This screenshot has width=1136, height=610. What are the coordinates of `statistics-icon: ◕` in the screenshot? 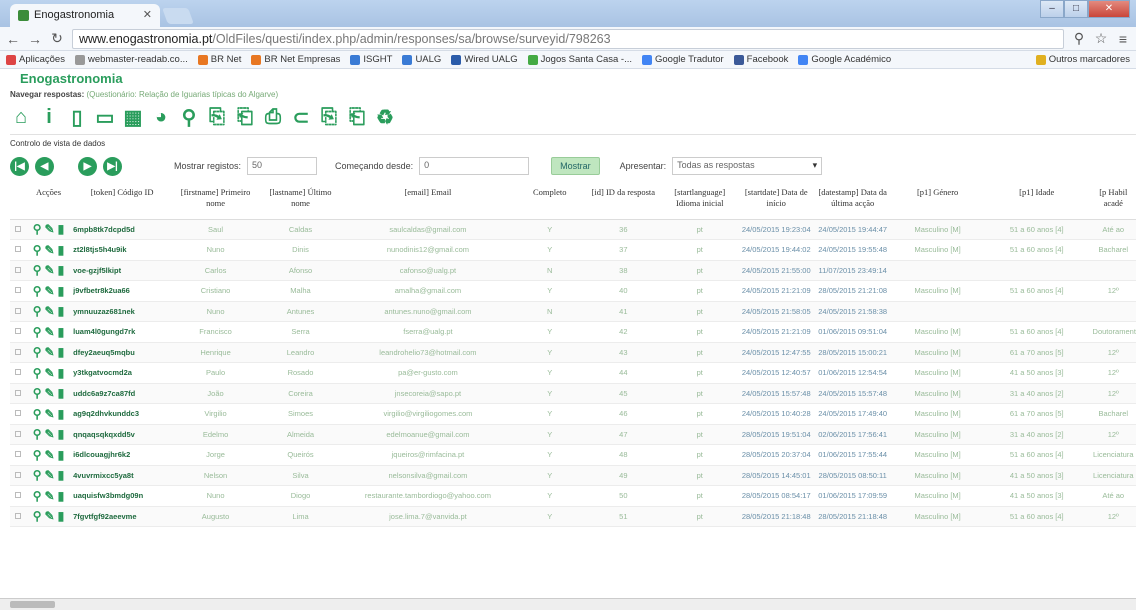 It's located at (161, 117).